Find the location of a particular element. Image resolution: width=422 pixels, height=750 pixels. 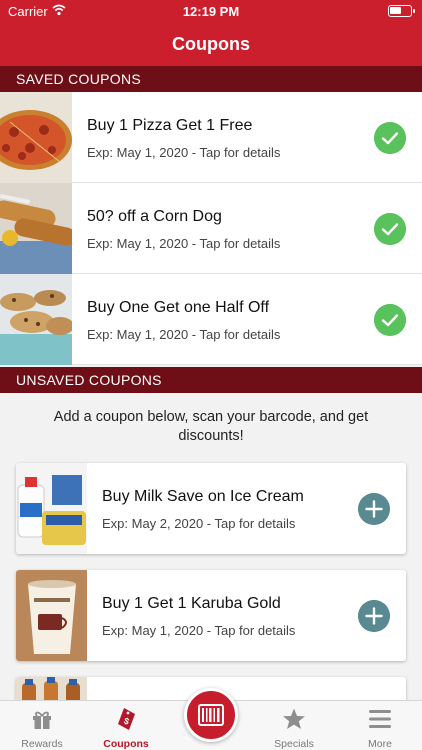

clock: 12:19 PM is located at coordinates (211, 11).